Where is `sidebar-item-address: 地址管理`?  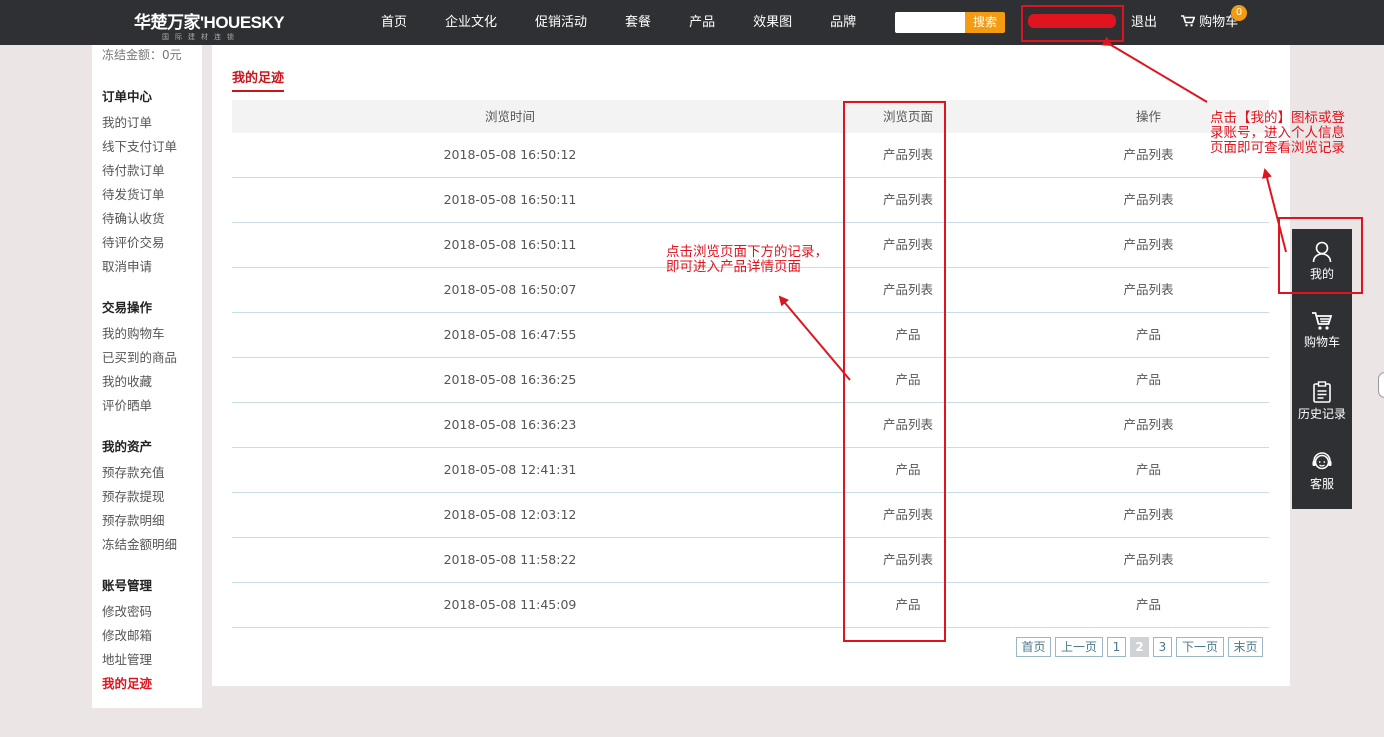
sidebar-item-address: 地址管理 is located at coordinates (127, 658).